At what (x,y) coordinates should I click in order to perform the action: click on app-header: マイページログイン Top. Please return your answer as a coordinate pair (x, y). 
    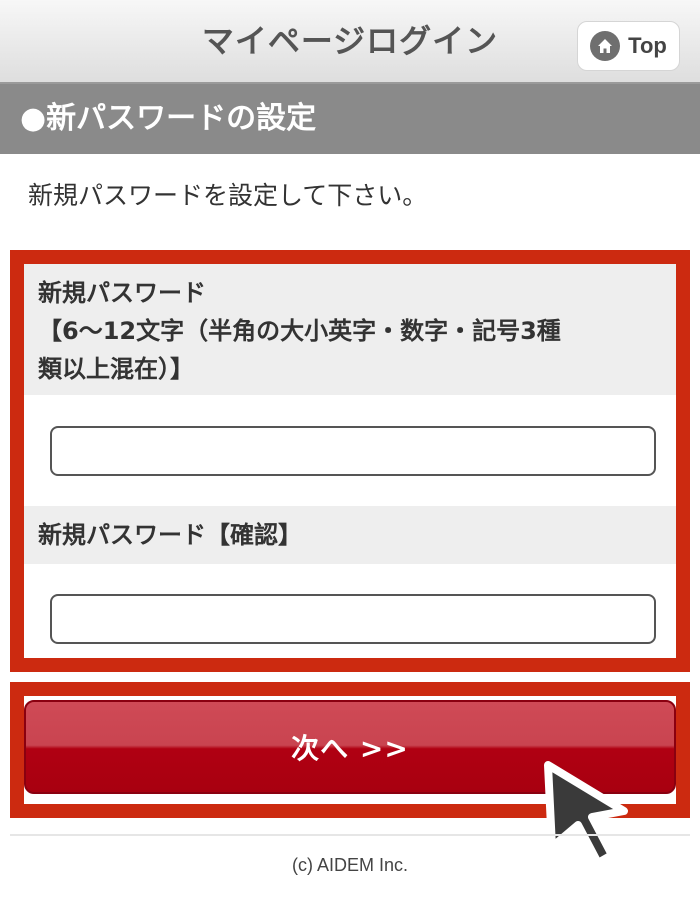
    Looking at the image, I should click on (350, 42).